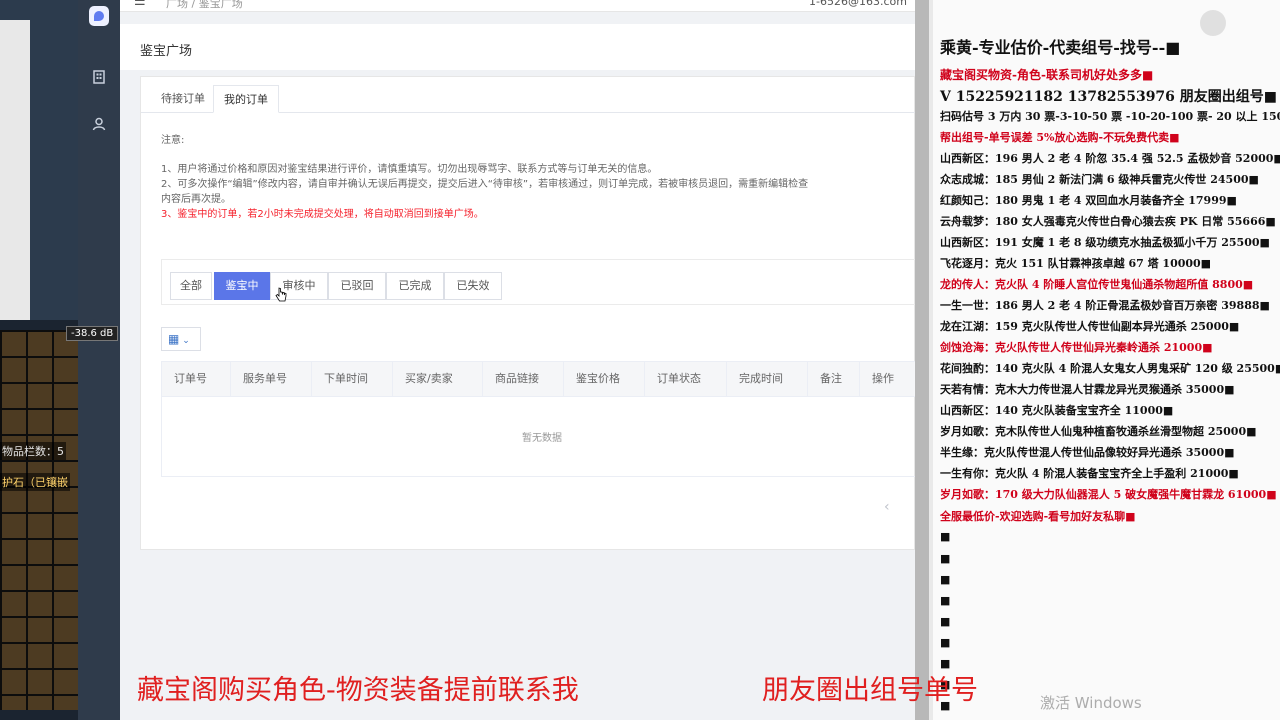 The image size is (1280, 720). What do you see at coordinates (870, 690) in the screenshot?
I see `caption-right: 朋友圈出组号单号` at bounding box center [870, 690].